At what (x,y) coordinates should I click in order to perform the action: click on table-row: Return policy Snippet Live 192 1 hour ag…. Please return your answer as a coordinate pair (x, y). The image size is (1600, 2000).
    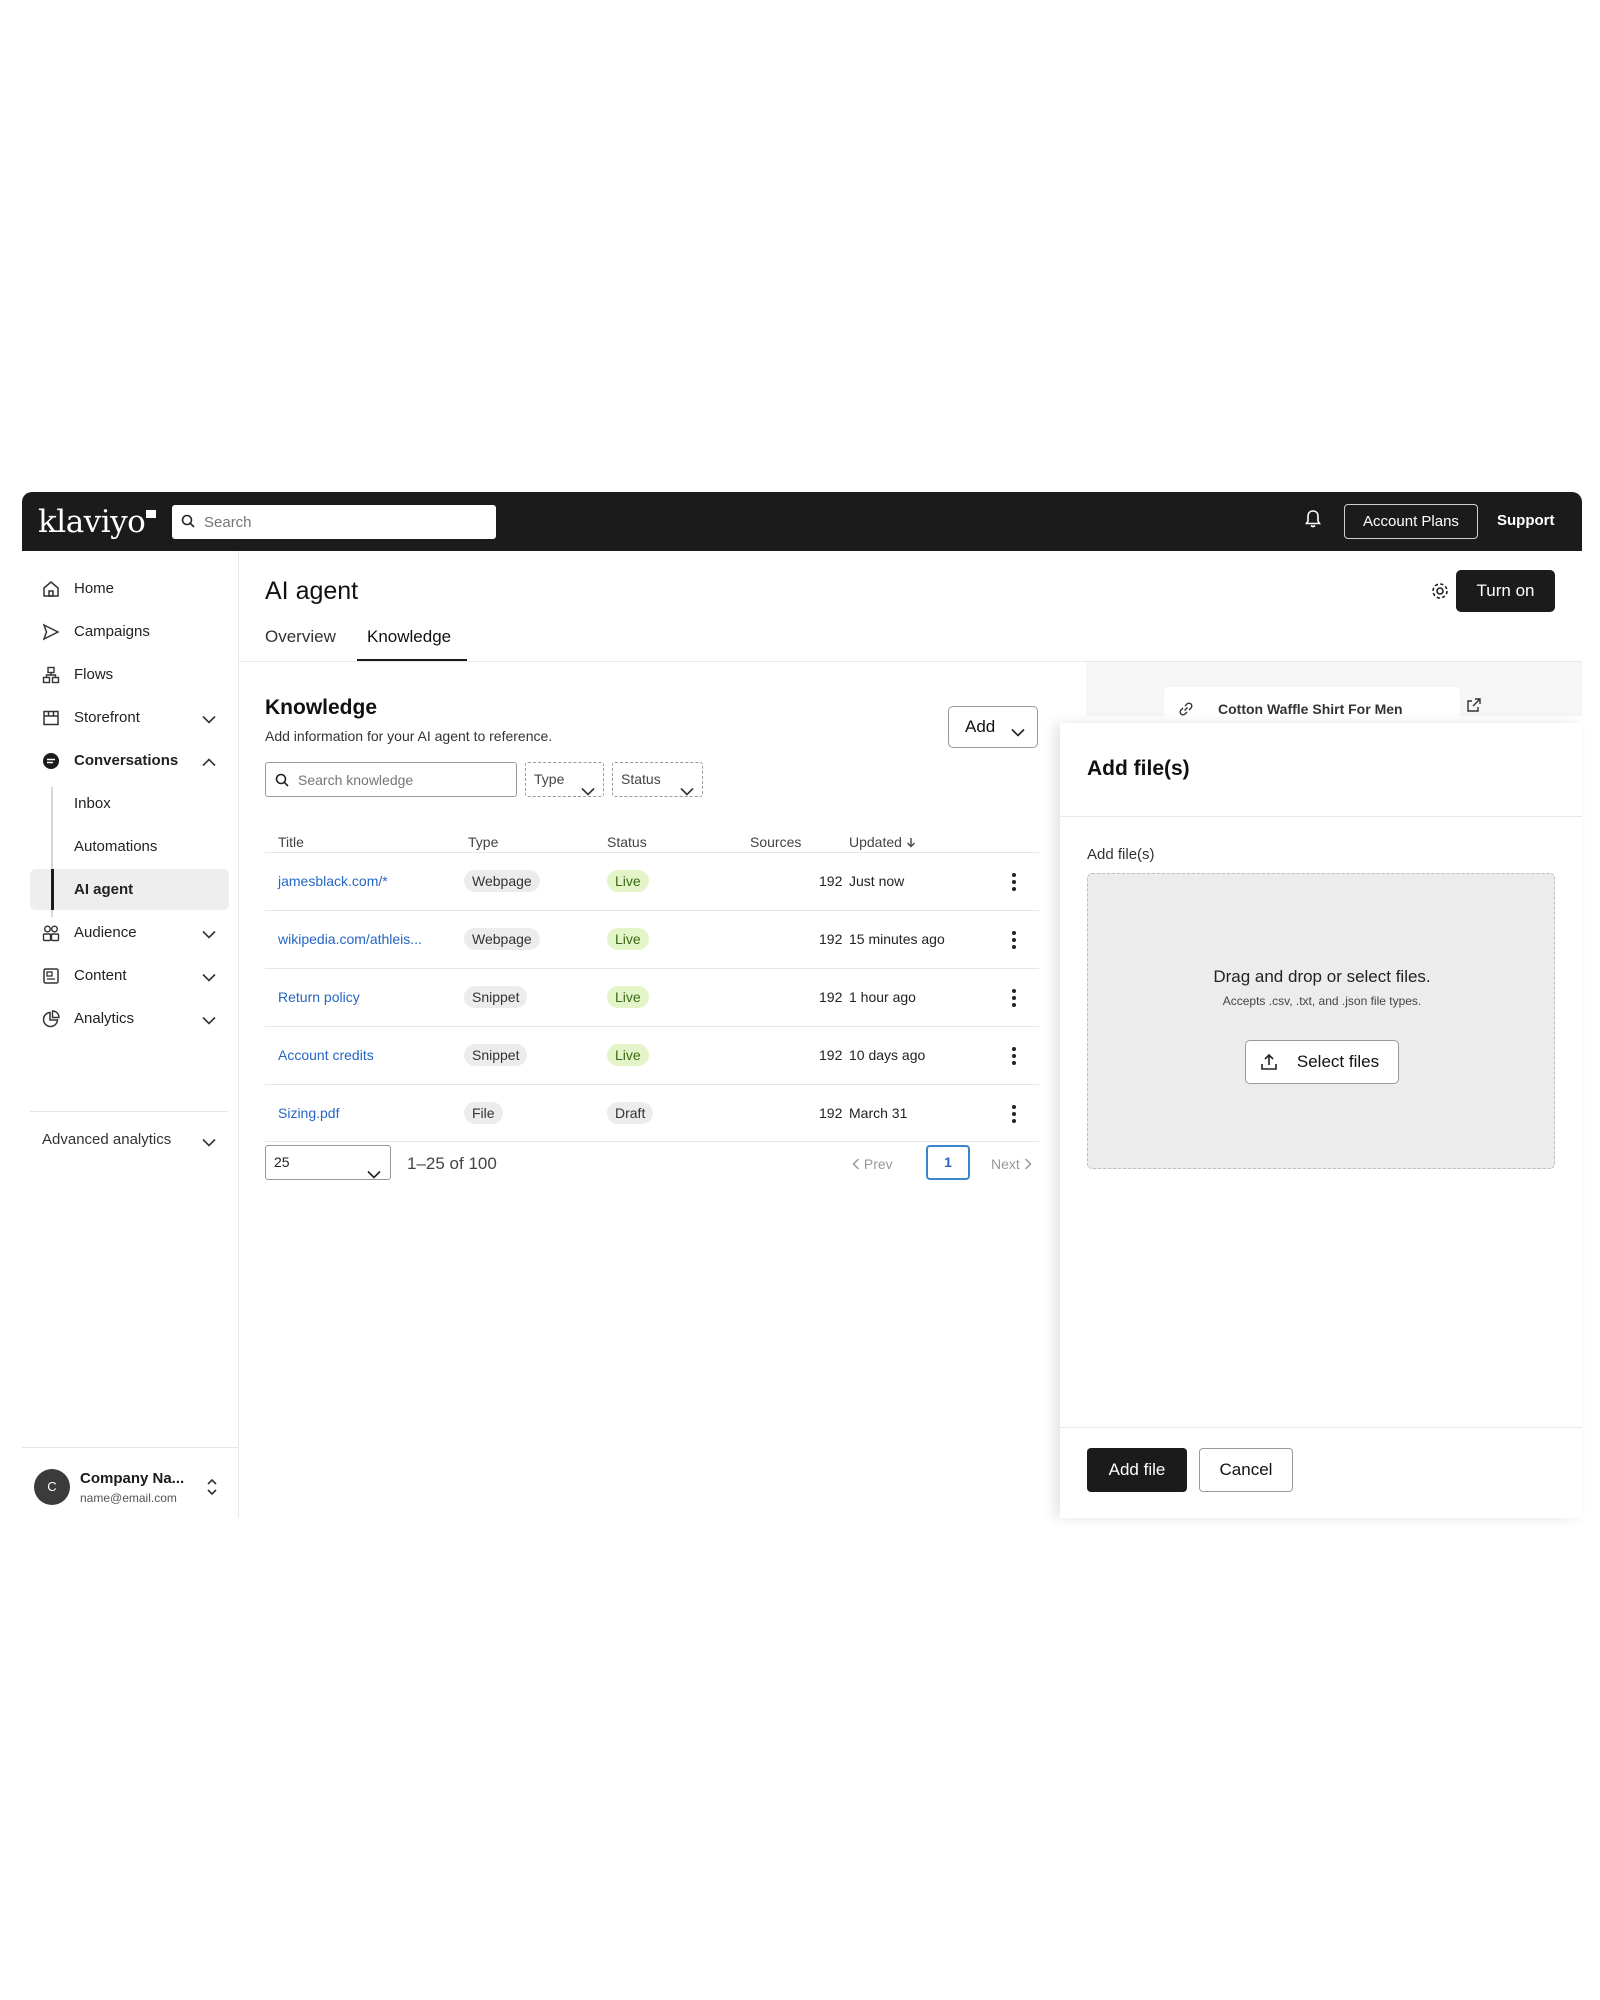
    Looking at the image, I should click on (652, 997).